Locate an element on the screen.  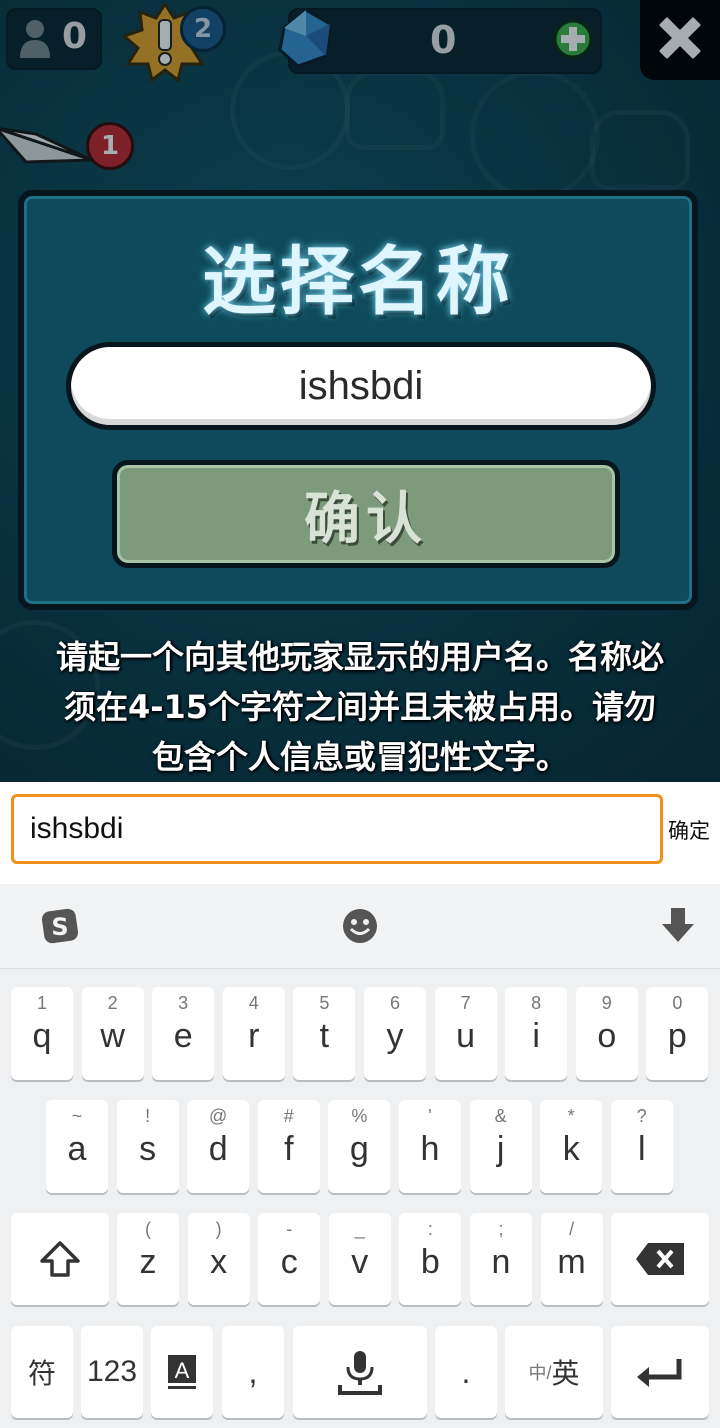
key-letter-label: h is located at coordinates (430, 1149).